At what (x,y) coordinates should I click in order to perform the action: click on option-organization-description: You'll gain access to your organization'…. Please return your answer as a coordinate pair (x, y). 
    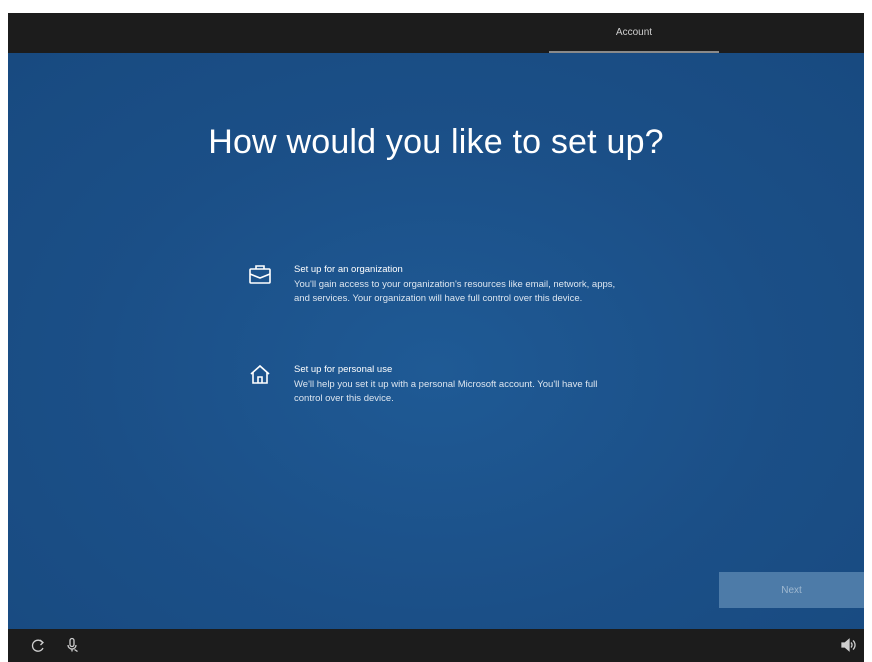
    Looking at the image, I should click on (455, 291).